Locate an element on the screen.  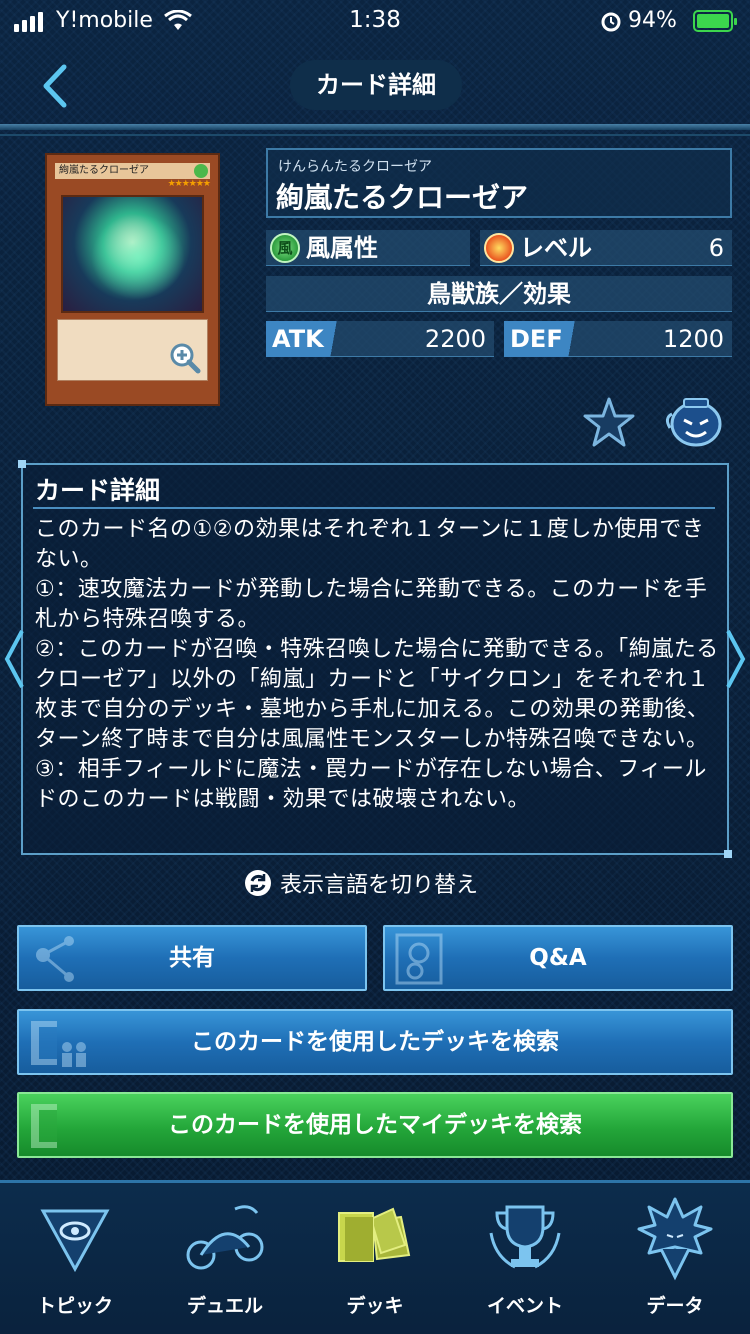
attribute-row: 風 風属性 is located at coordinates (368, 248).